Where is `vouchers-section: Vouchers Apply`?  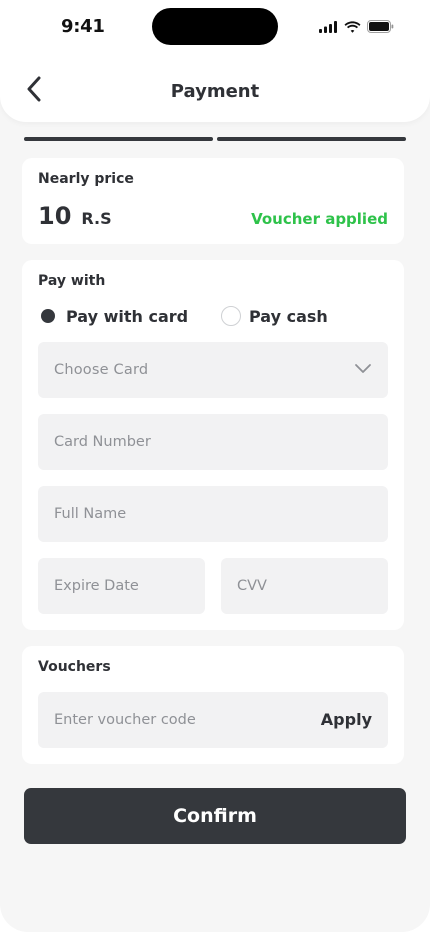
vouchers-section: Vouchers Apply is located at coordinates (213, 705).